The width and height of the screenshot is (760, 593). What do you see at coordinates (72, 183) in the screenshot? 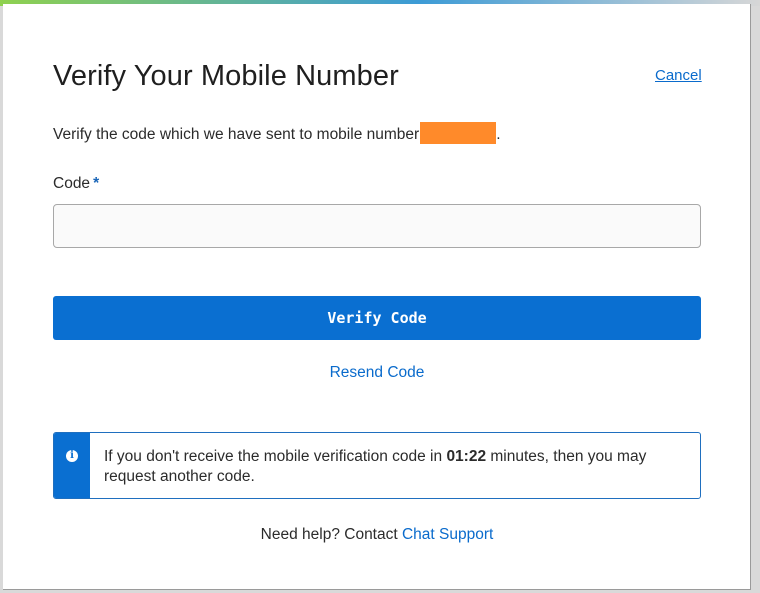
I see `code-label-text: Code` at bounding box center [72, 183].